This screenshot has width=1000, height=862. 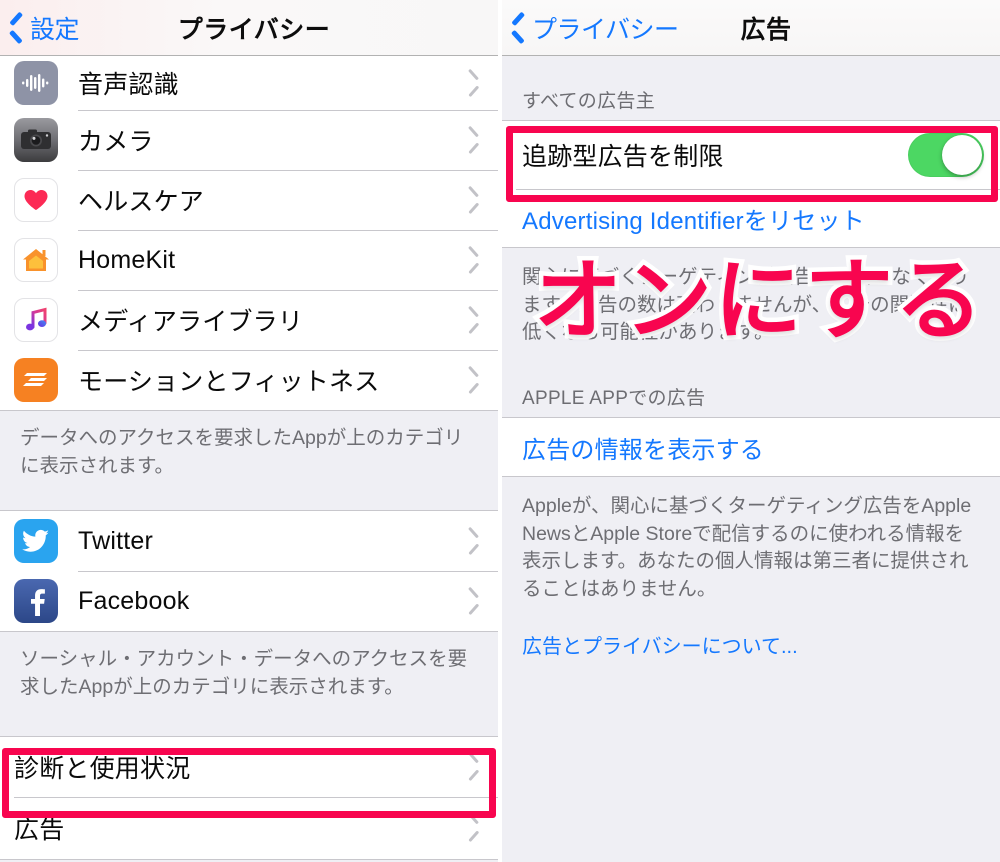 I want to click on sidebar-item-label: HomeKit, so click(x=127, y=259).